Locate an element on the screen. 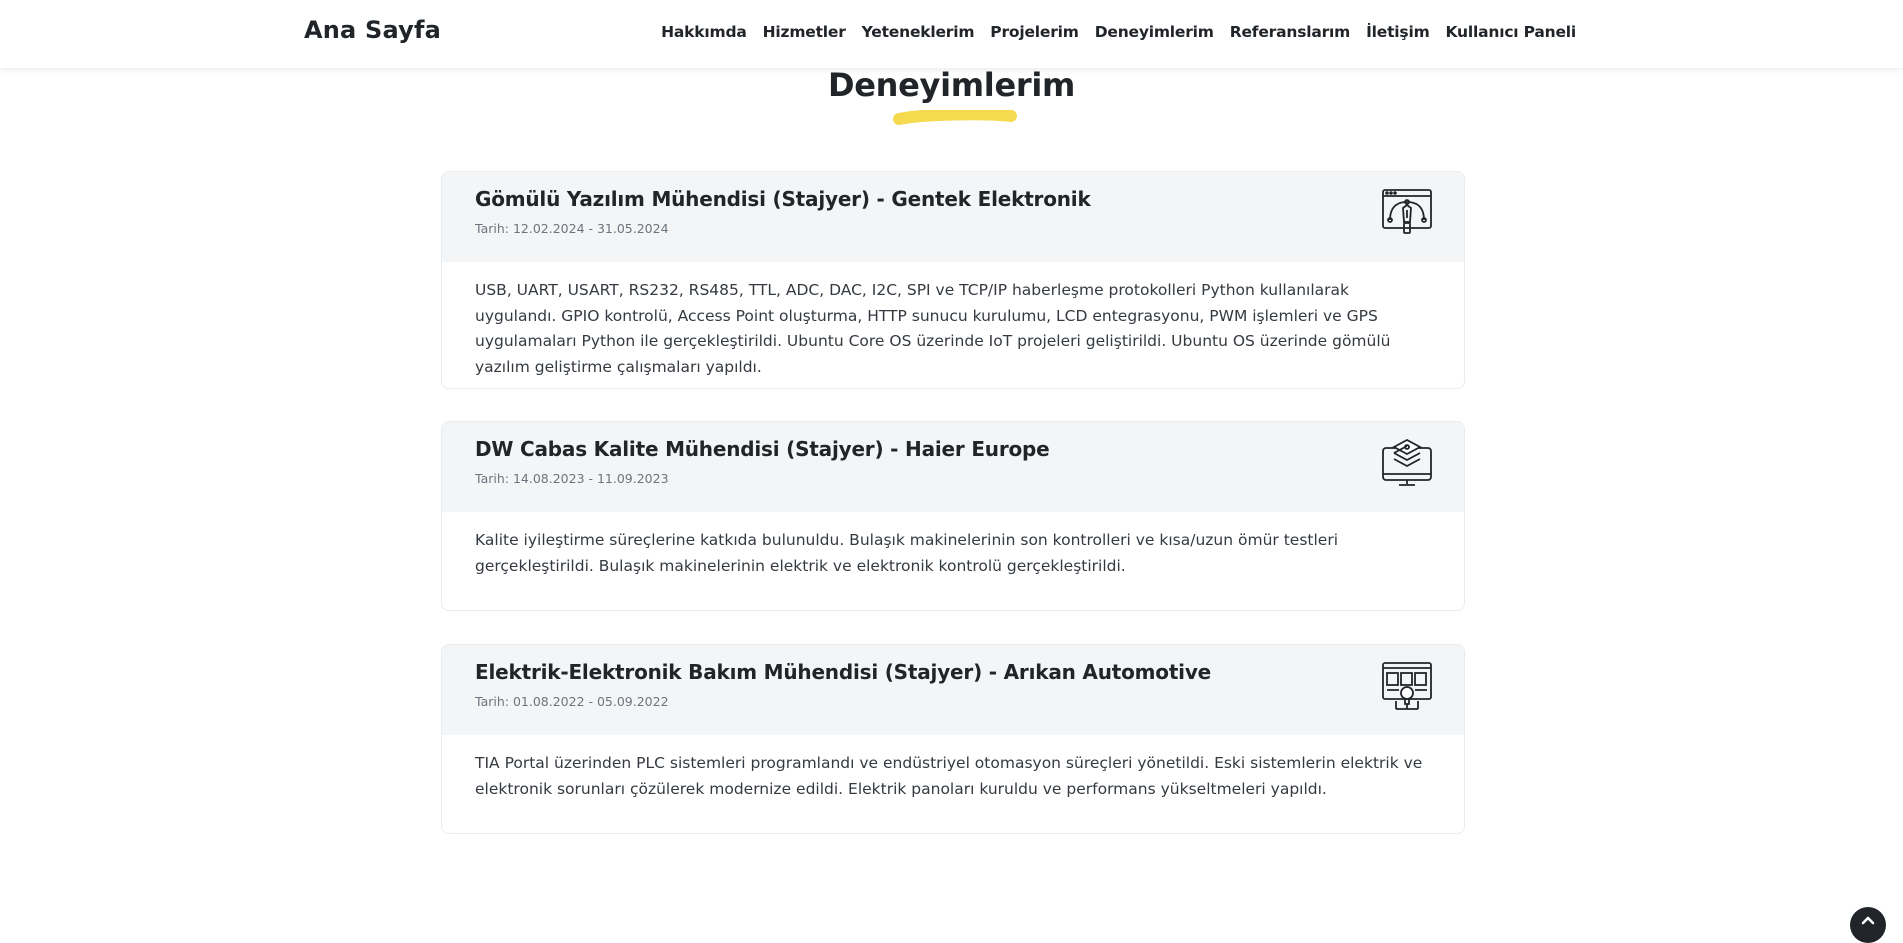 The image size is (1903, 943). nav-link-hizmetler: Hizmetler is located at coordinates (804, 32).